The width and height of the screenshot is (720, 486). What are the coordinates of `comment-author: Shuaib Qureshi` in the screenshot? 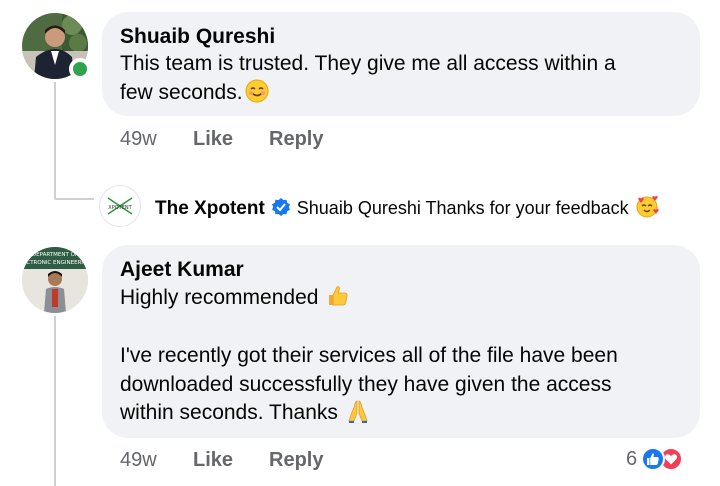 It's located at (197, 37).